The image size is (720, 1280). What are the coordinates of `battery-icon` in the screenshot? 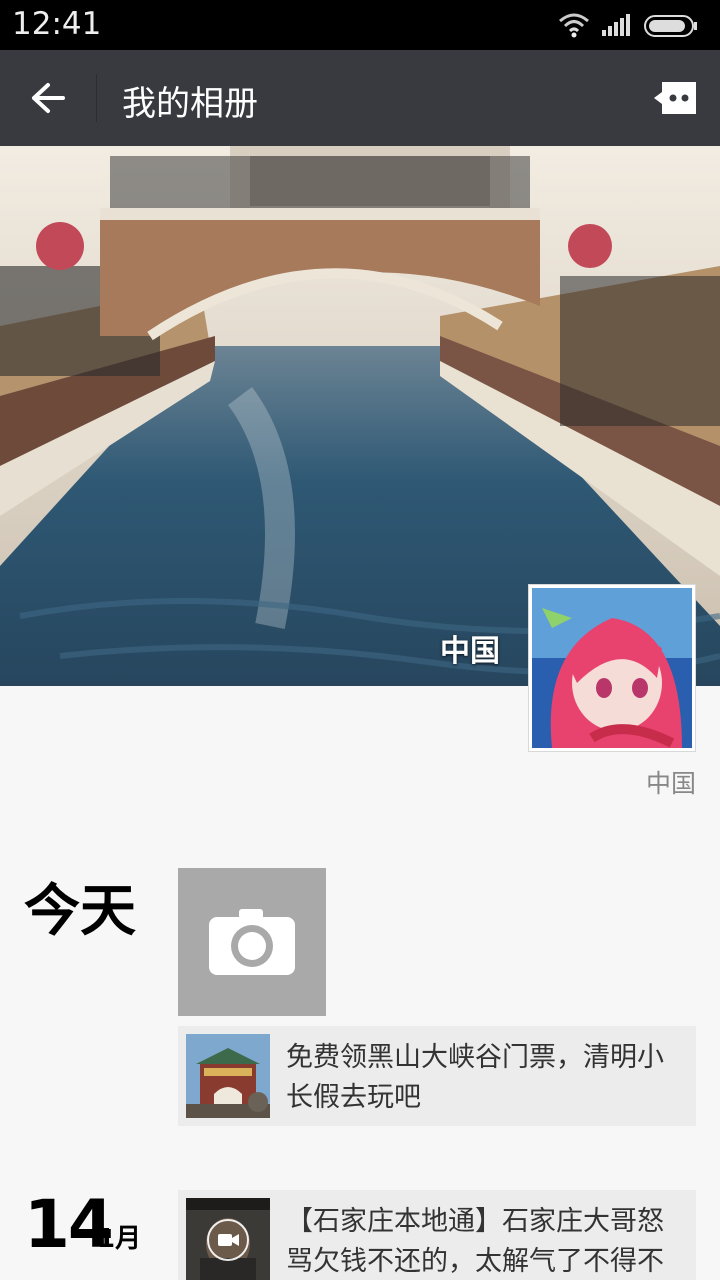 It's located at (670, 26).